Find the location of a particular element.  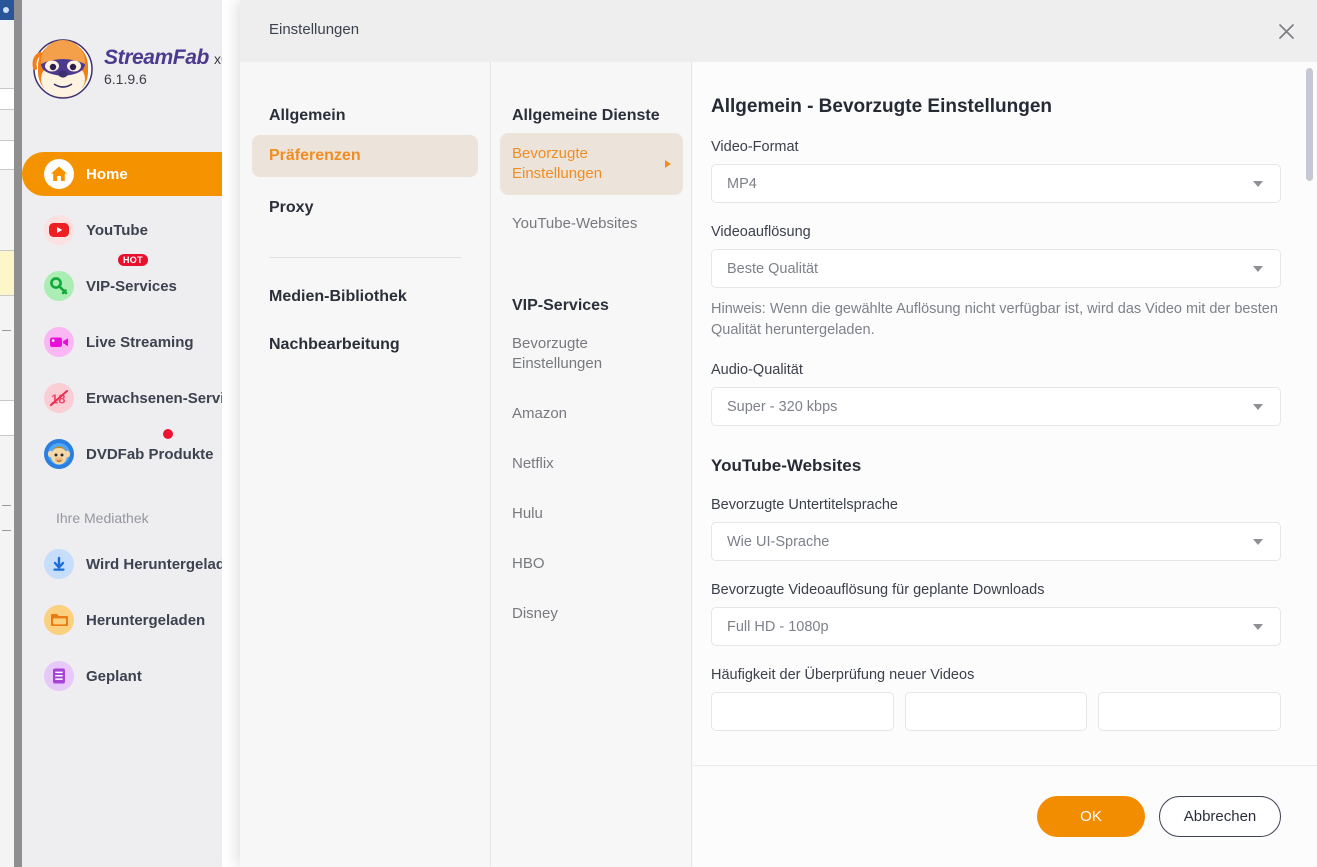

scheduled-resolution-value: Full HD - 1080p is located at coordinates (778, 626).